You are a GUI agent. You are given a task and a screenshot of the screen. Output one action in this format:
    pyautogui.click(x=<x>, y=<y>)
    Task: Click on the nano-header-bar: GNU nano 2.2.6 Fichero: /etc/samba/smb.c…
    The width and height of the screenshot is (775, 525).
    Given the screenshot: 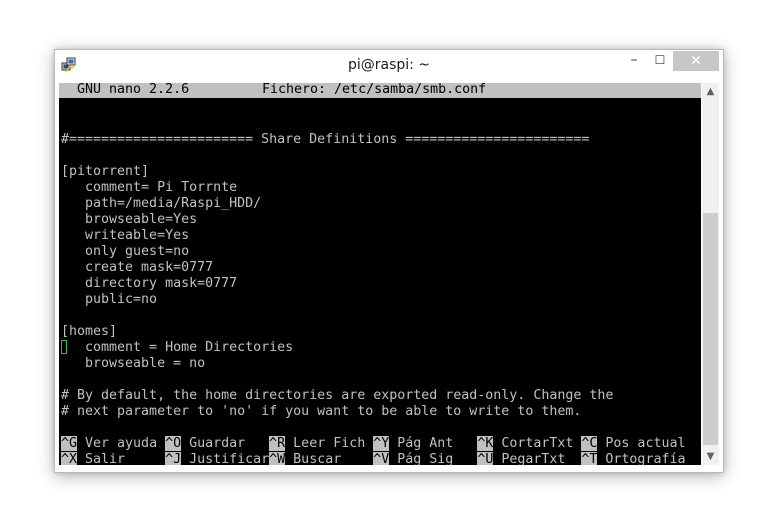 What is the action you would take?
    pyautogui.click(x=380, y=90)
    